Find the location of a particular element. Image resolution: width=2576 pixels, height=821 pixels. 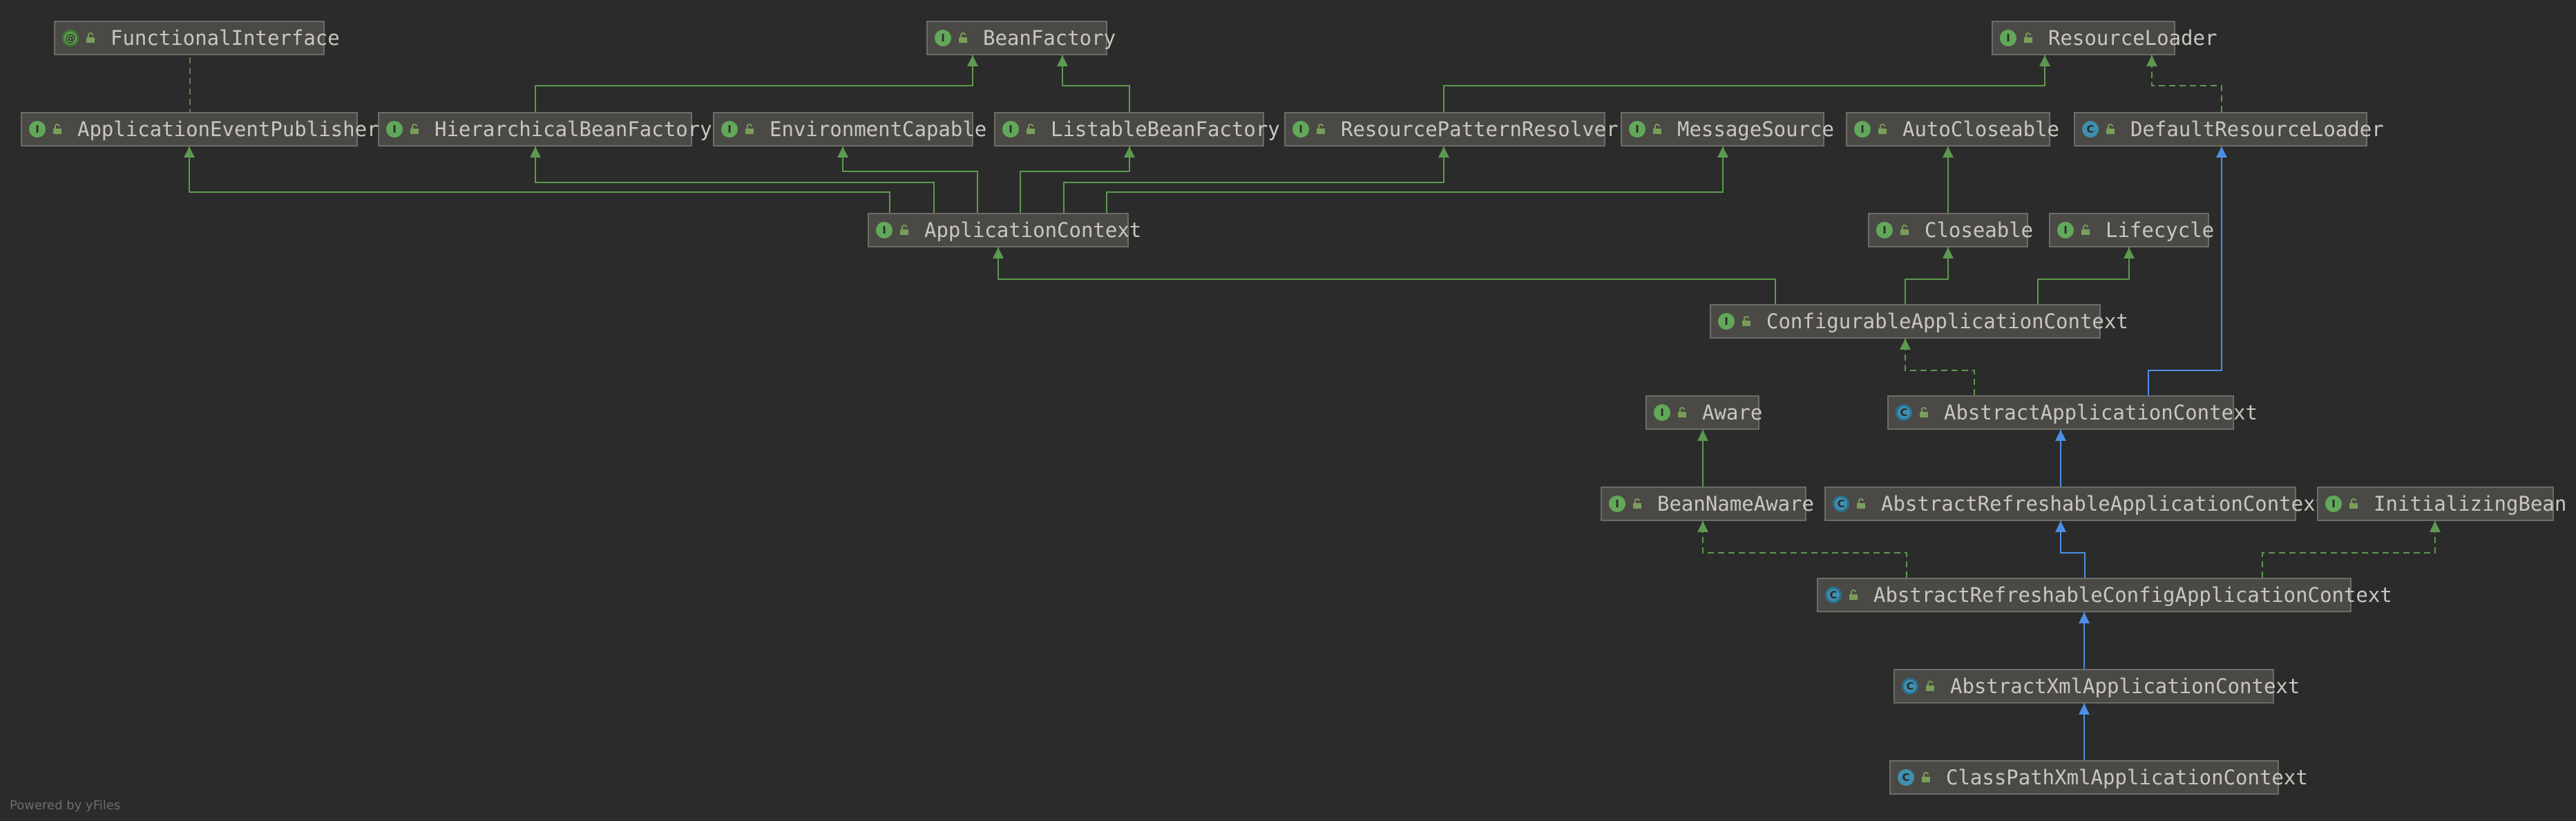

class-node-label: InitializingBean is located at coordinates (2470, 504).